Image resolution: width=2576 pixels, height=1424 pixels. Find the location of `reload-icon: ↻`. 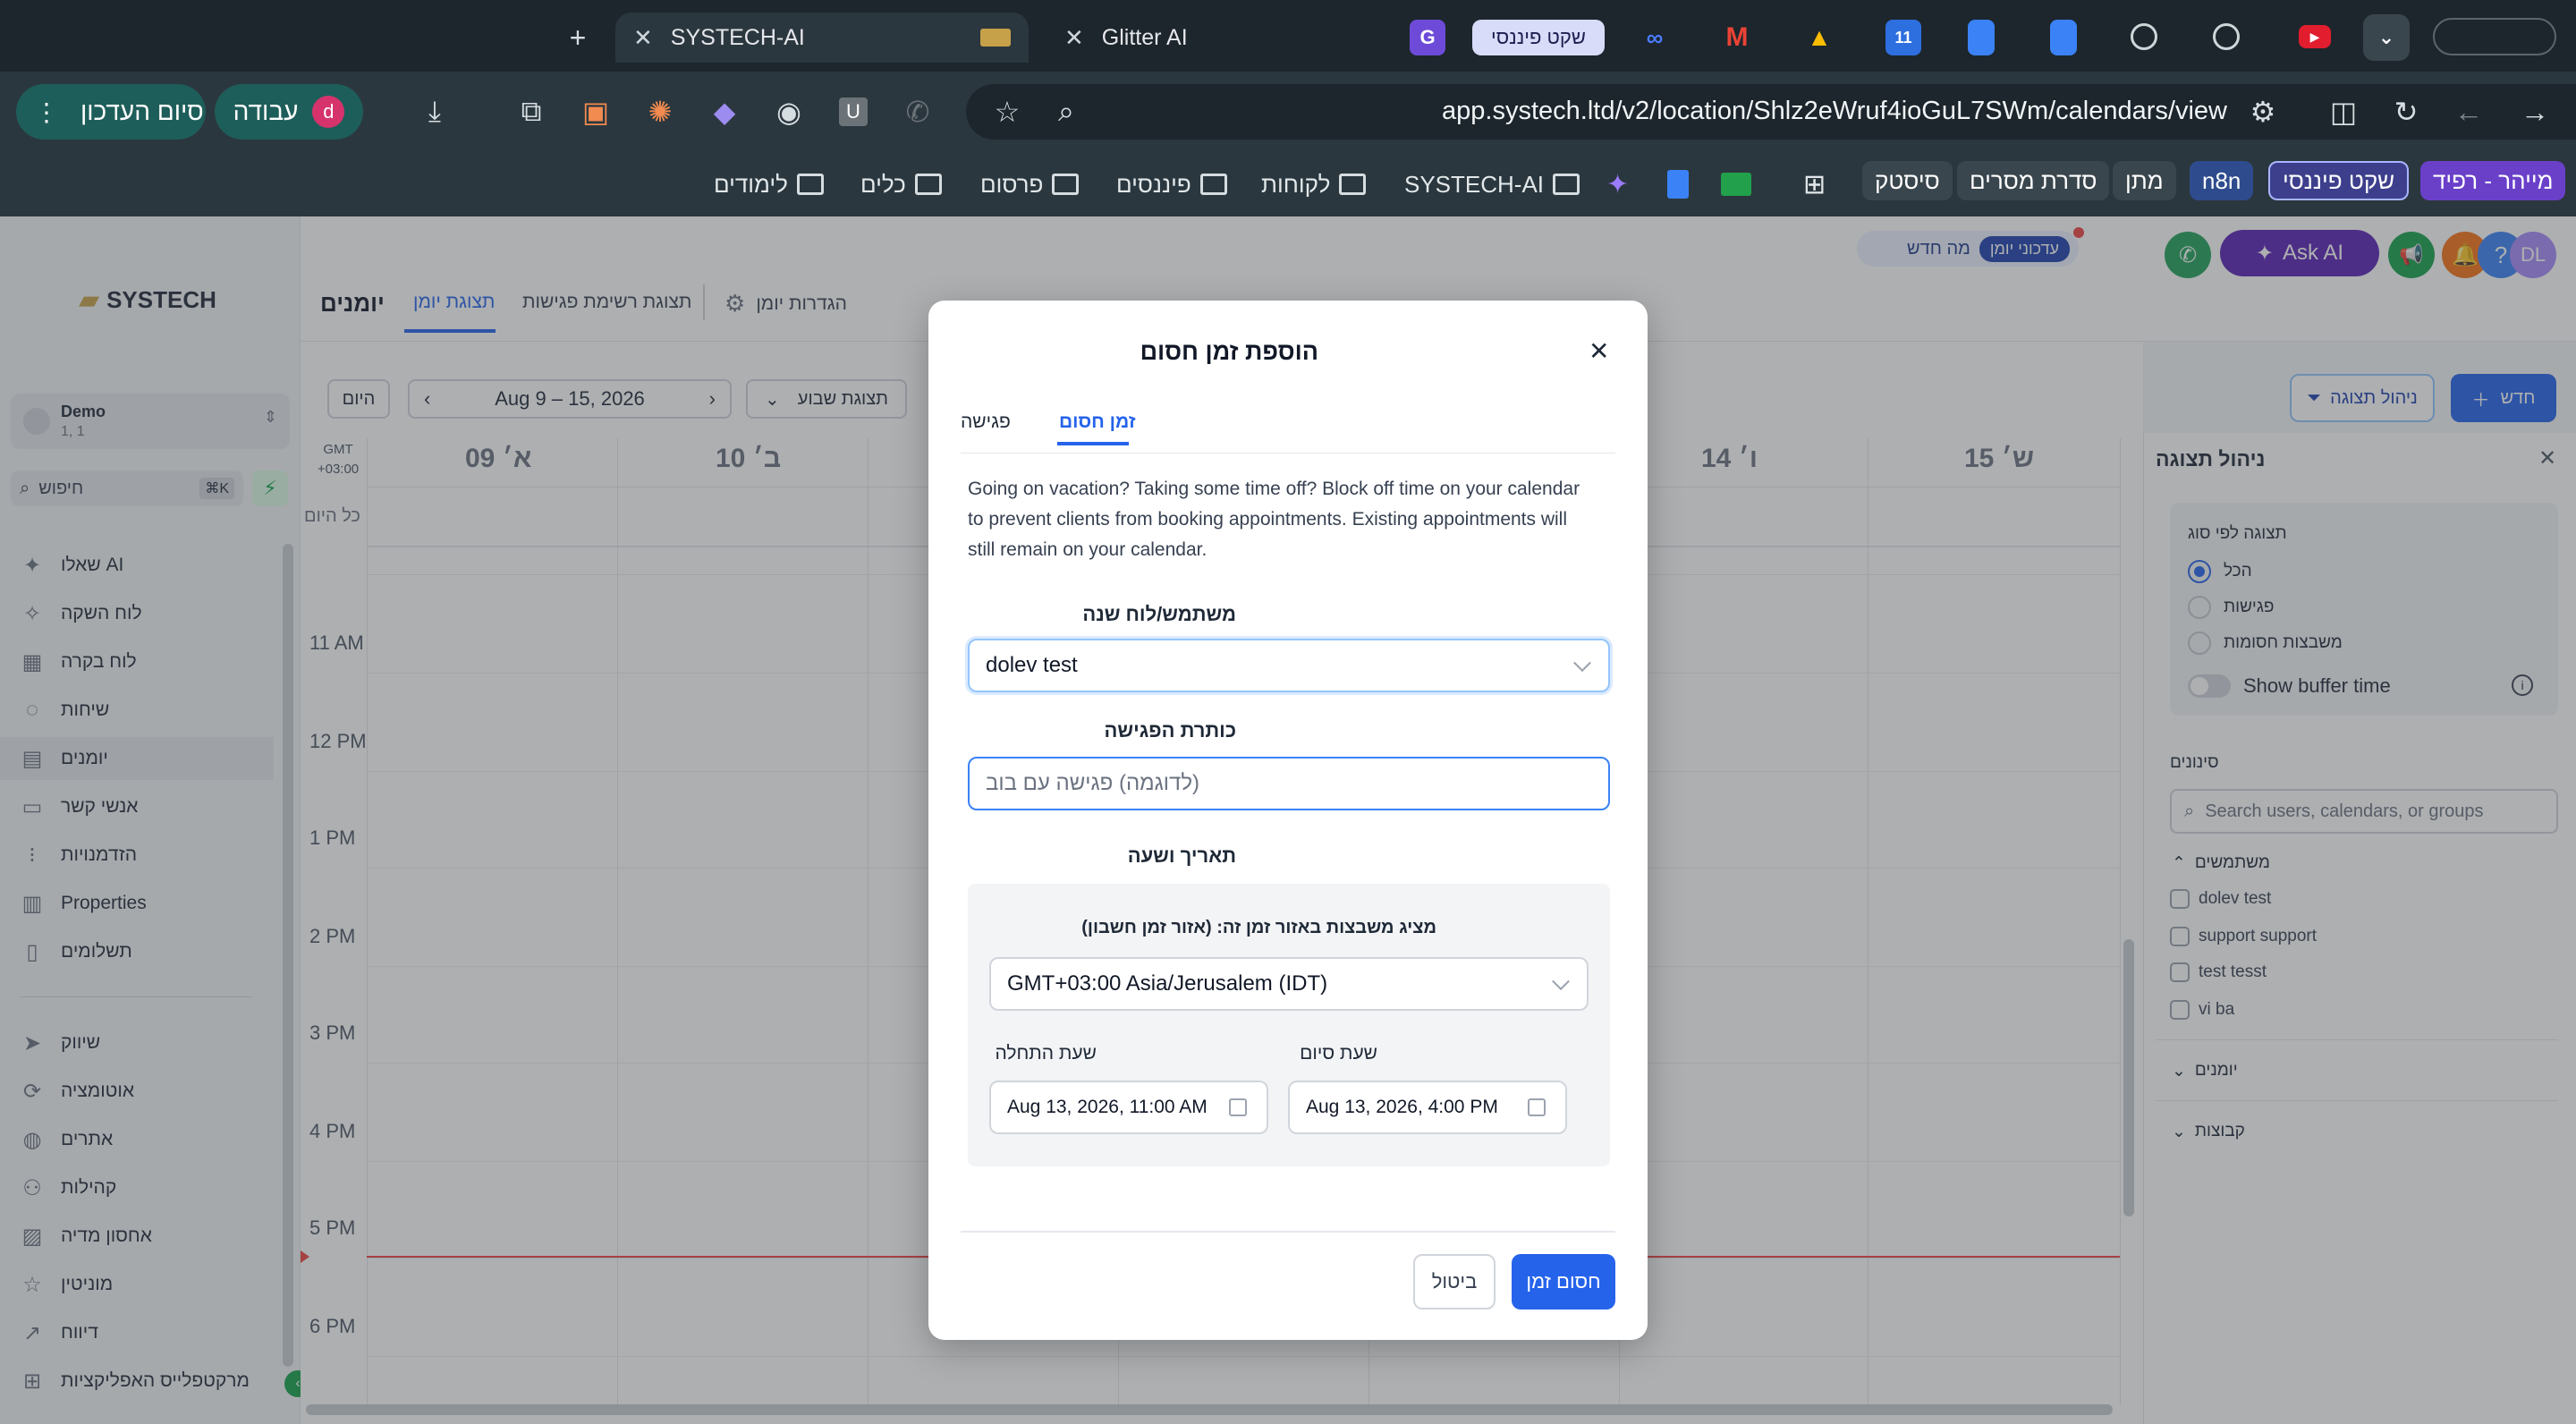

reload-icon: ↻ is located at coordinates (2406, 111).